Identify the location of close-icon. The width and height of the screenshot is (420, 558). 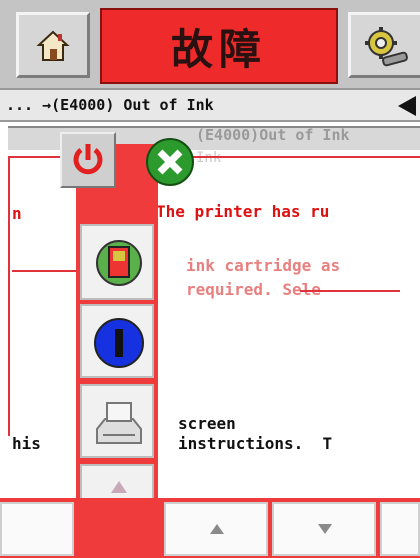
(170, 162).